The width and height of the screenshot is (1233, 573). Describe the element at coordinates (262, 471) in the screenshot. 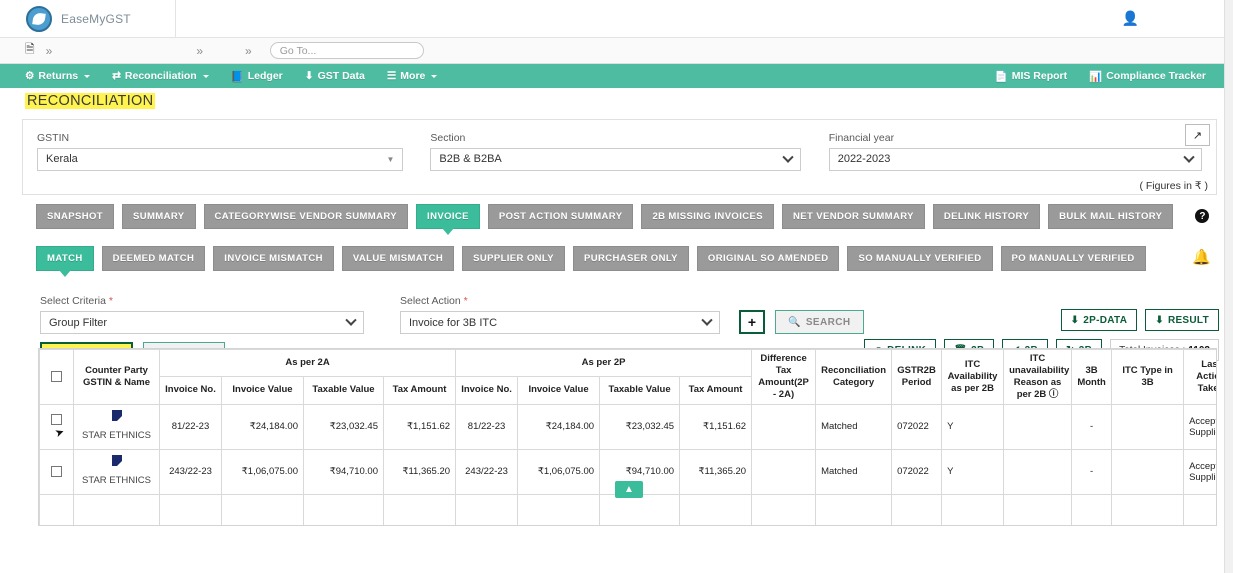

I see `cell-2a-invoice-value: ₹1,06,075.00` at that location.